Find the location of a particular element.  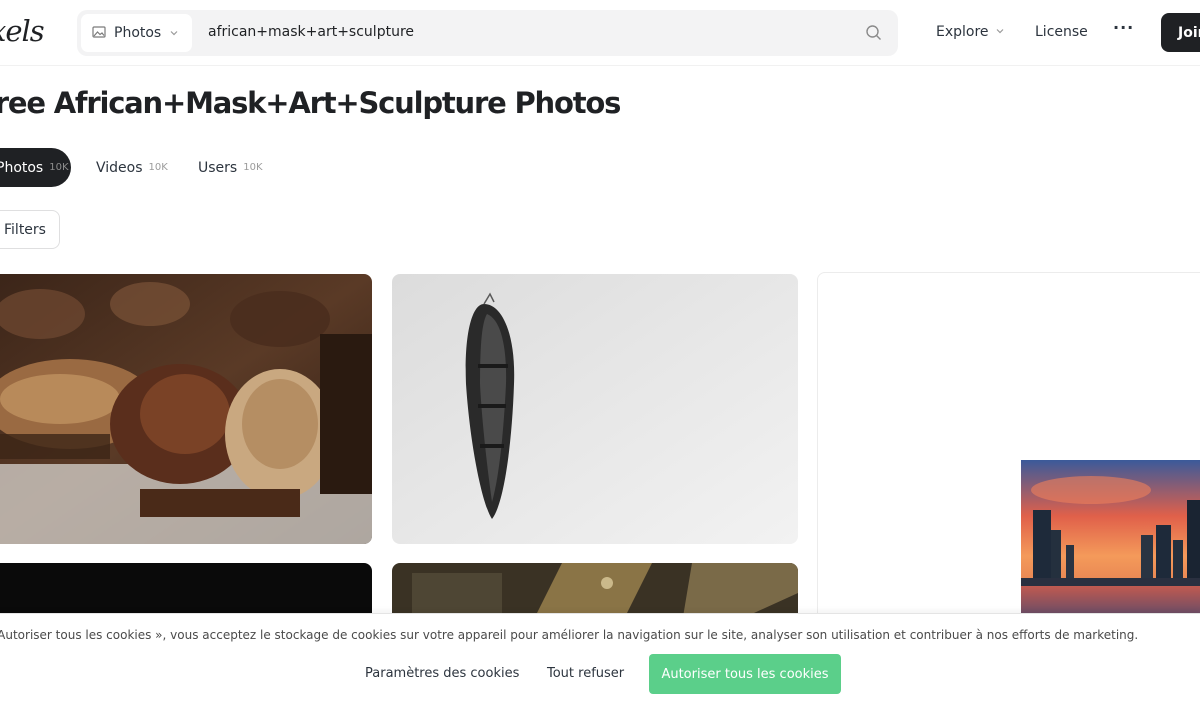

photo-african-masks-market is located at coordinates (186, 409).